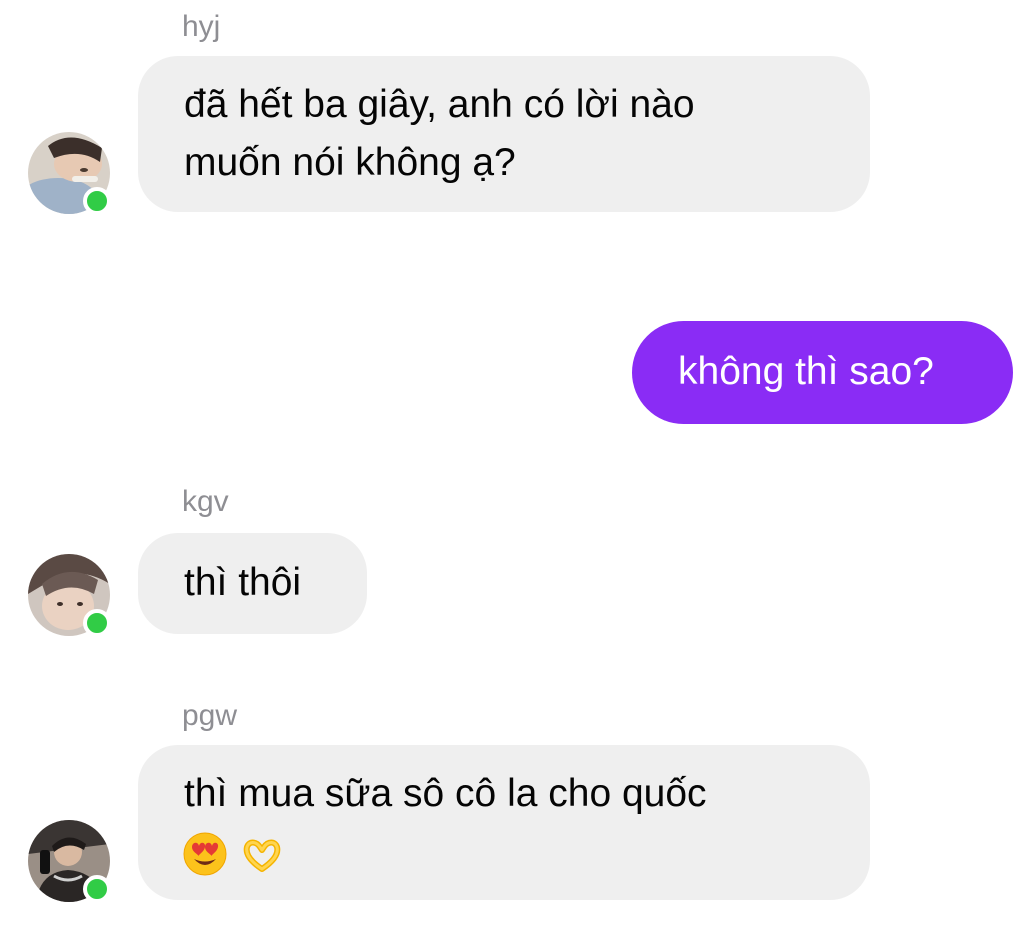 Image resolution: width=1035 pixels, height=938 pixels. What do you see at coordinates (205, 854) in the screenshot?
I see `heart-eyes-emoji-icon` at bounding box center [205, 854].